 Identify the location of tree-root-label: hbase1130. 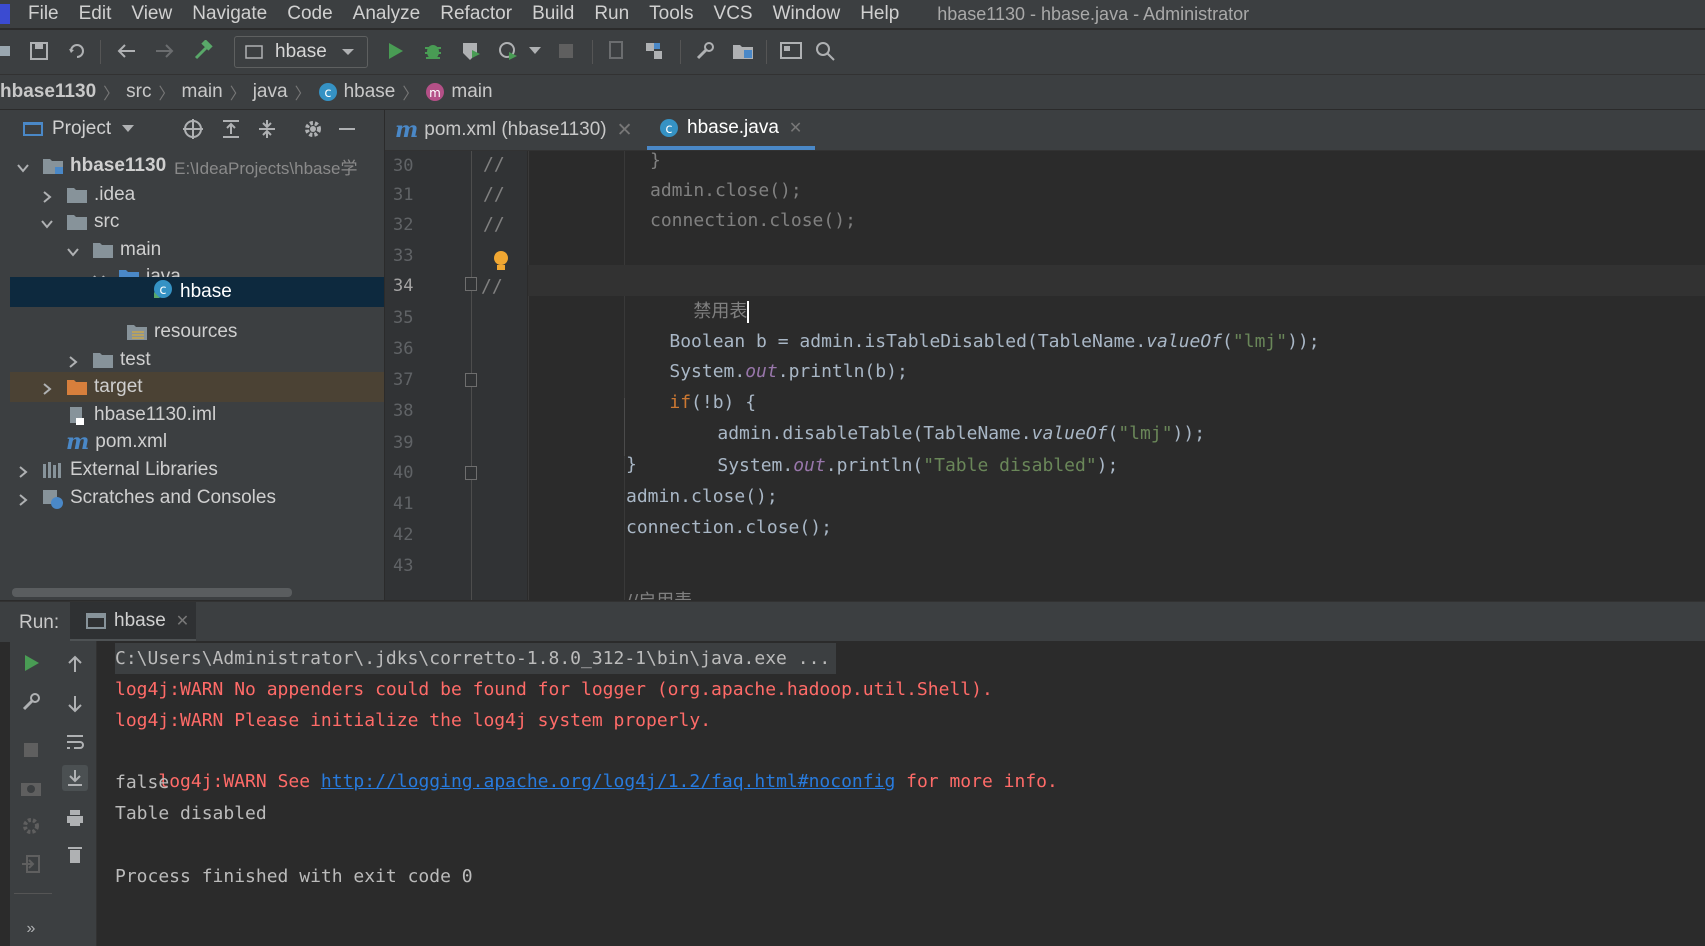
(118, 165).